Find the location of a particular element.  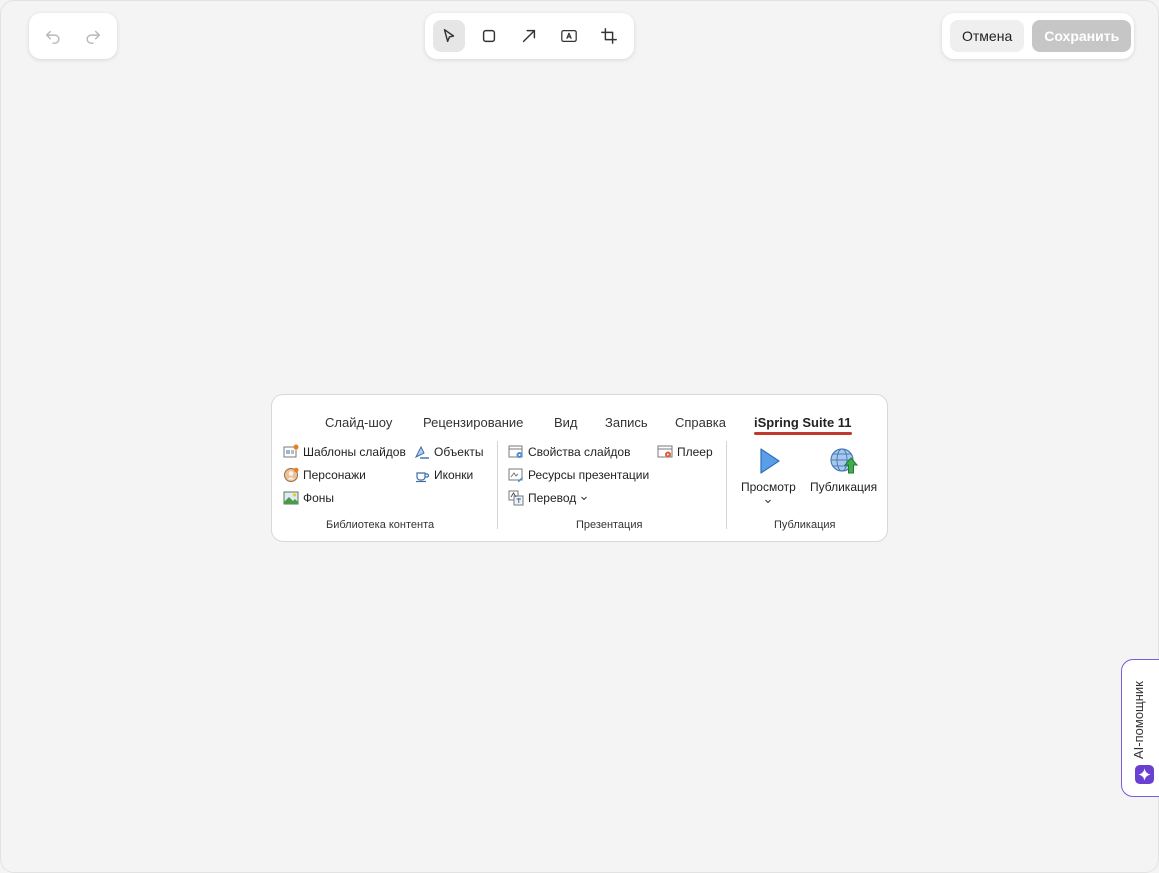

slide-properties-icon is located at coordinates (515, 451).